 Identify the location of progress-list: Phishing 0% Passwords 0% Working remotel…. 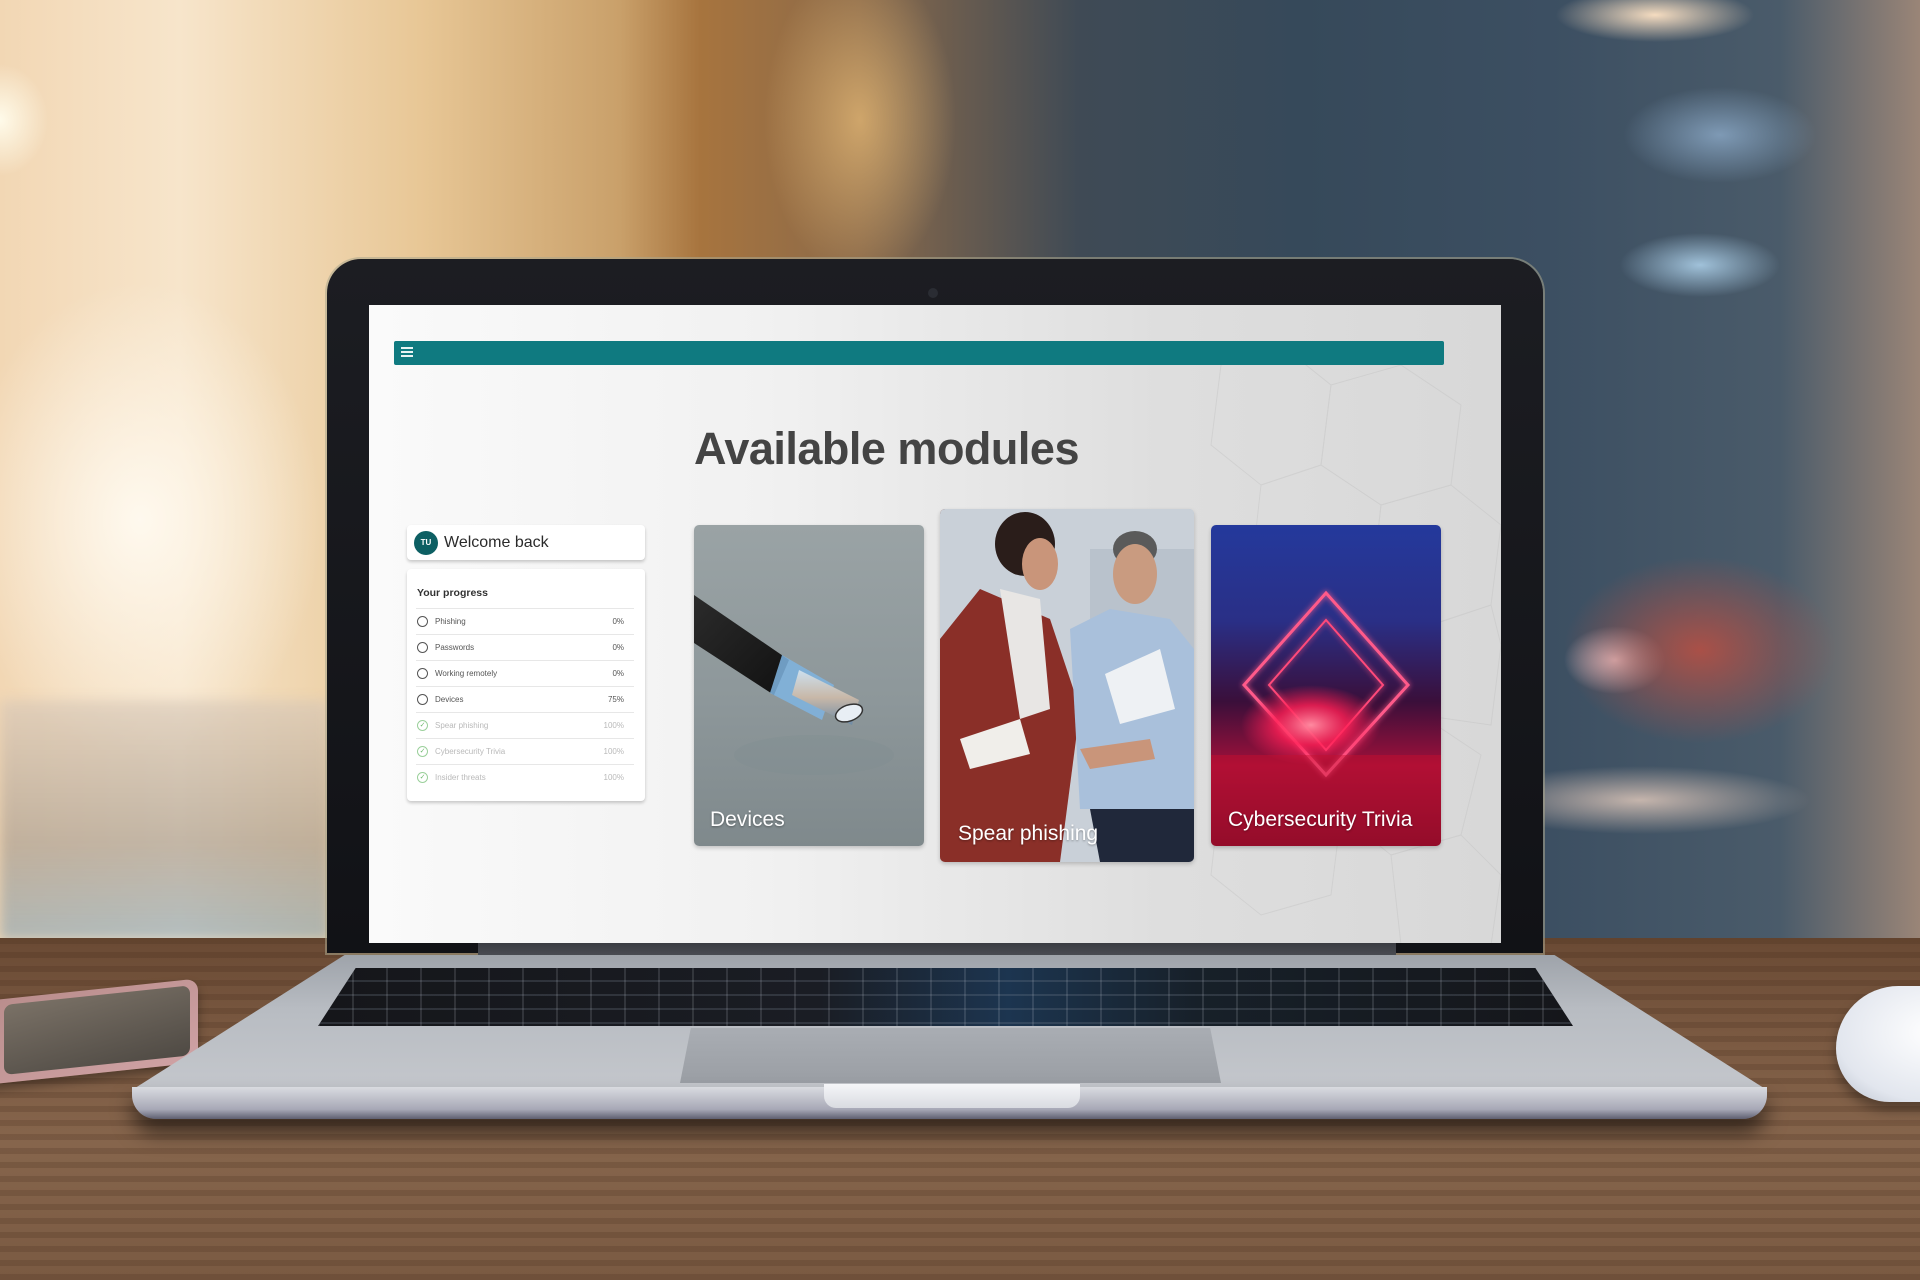
(525, 699).